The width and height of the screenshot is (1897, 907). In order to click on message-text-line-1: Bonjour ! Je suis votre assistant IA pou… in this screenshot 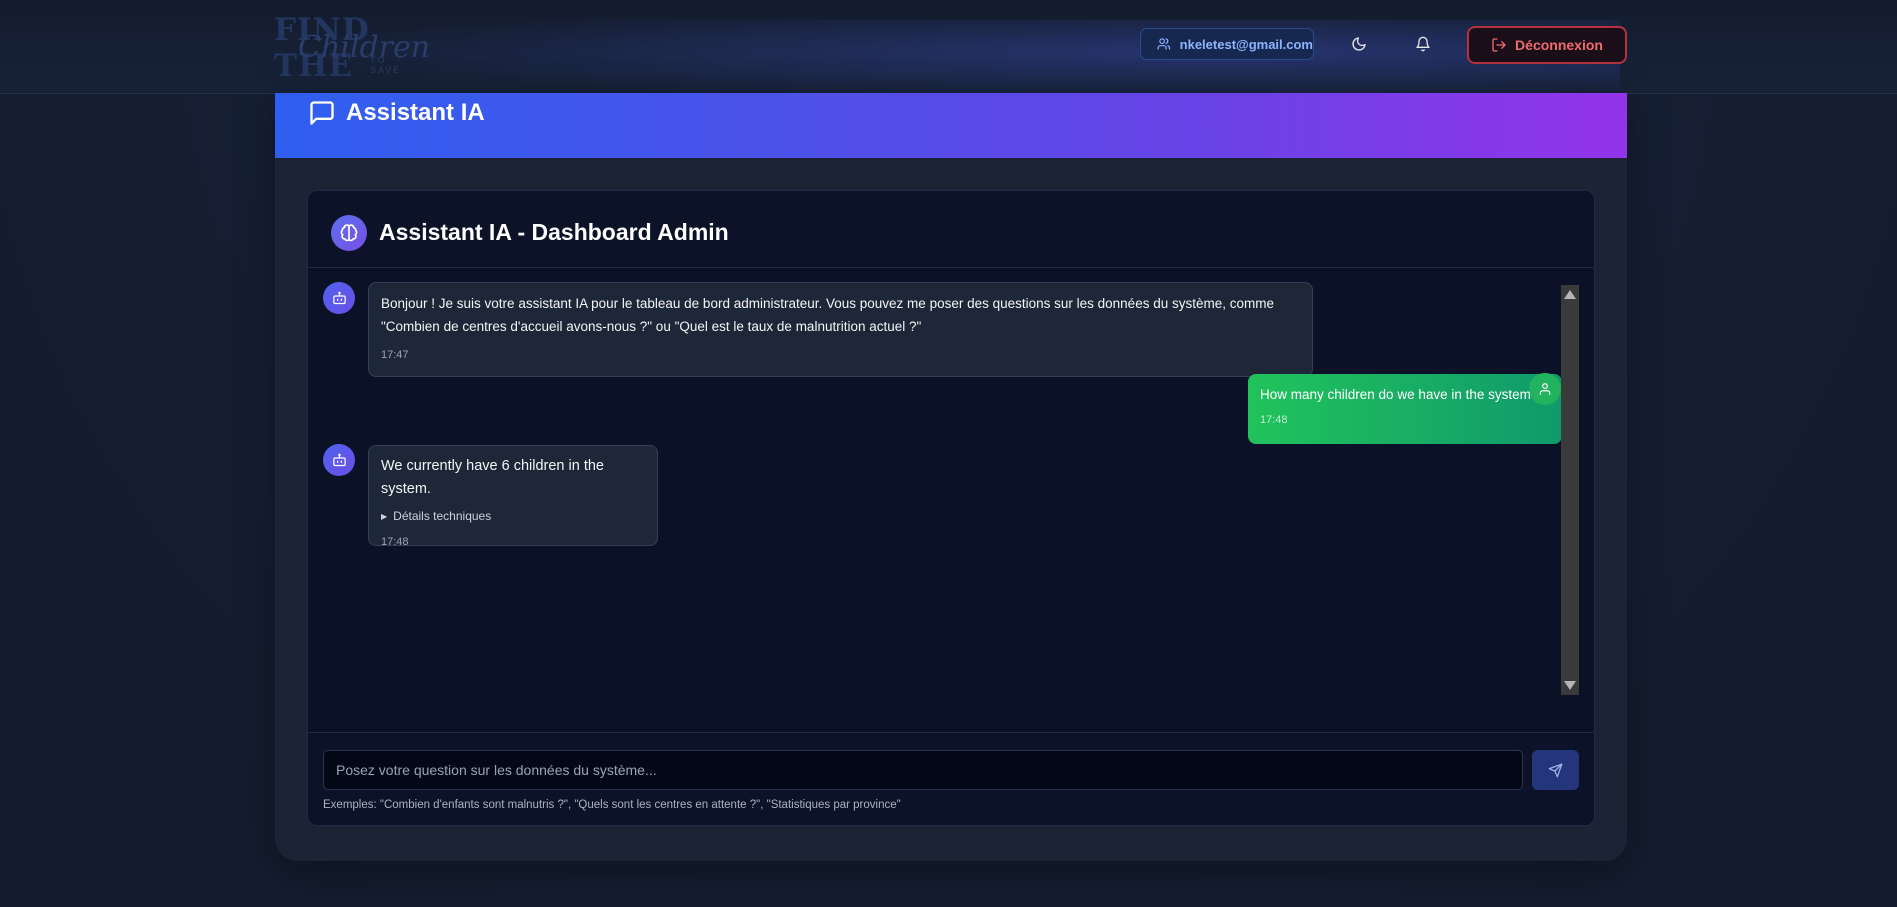, I will do `click(827, 303)`.